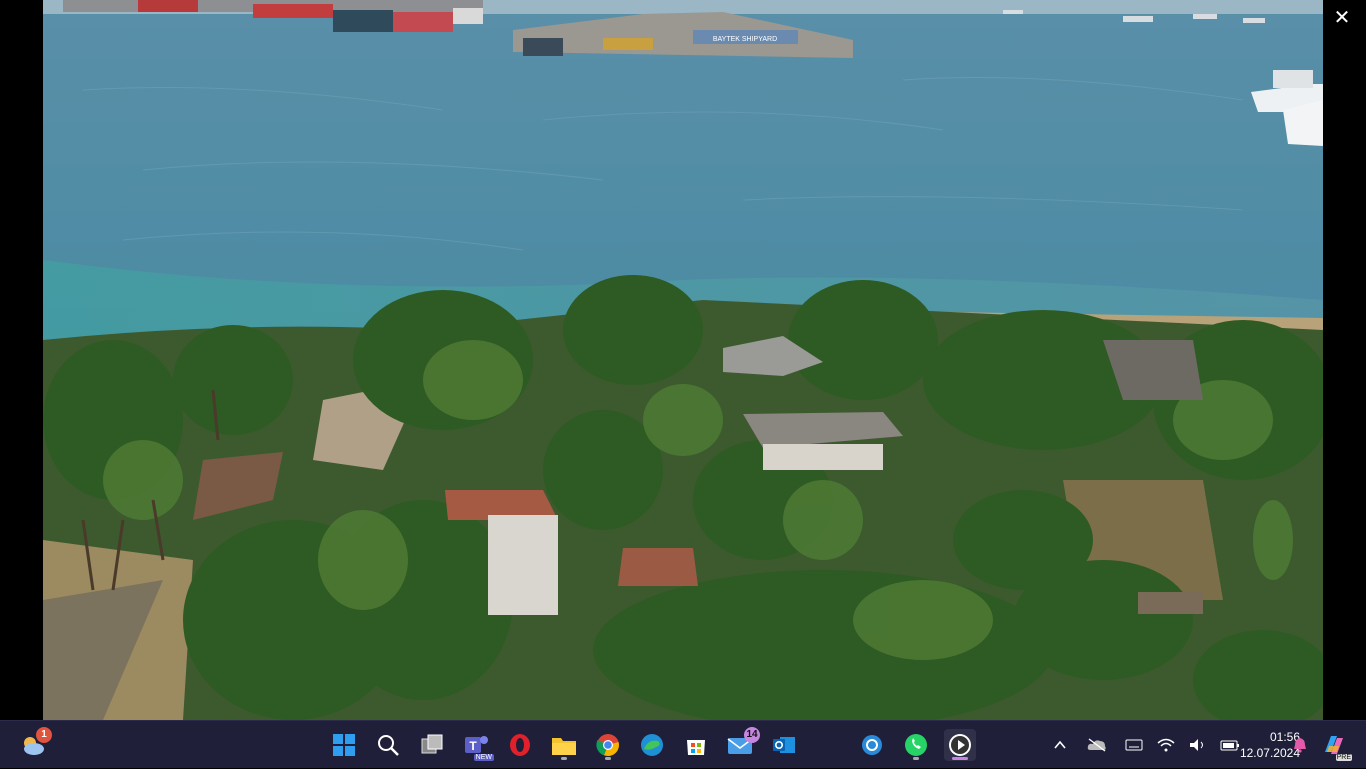  I want to click on chrome-app, so click(608, 745).